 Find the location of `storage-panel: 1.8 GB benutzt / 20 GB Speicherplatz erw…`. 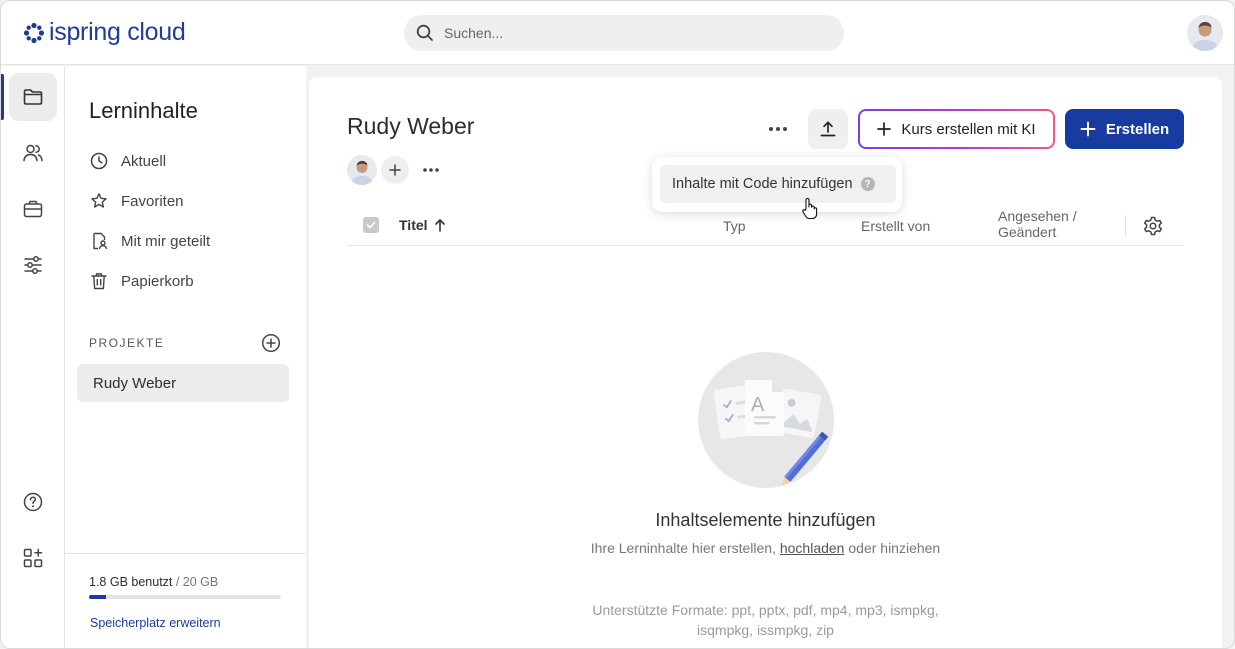

storage-panel: 1.8 GB benutzt / 20 GB Speicherplatz erw… is located at coordinates (185, 600).